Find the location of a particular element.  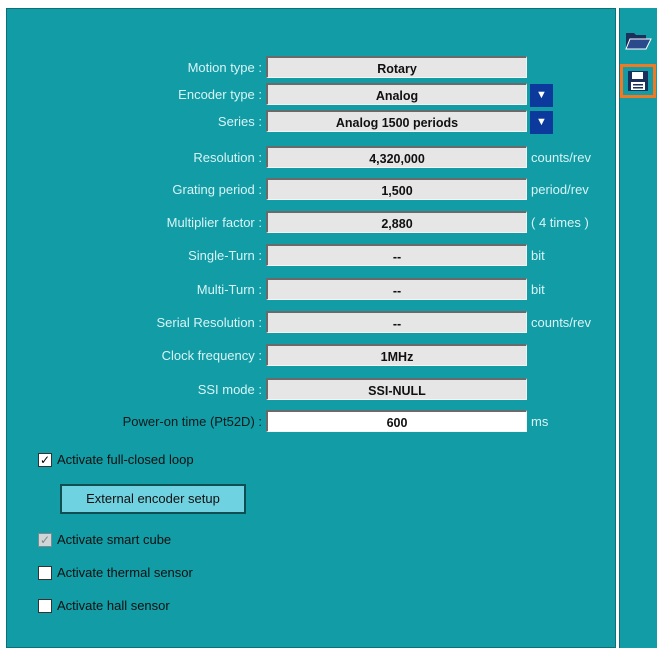

field-label: Serial Resolution : is located at coordinates (209, 322).